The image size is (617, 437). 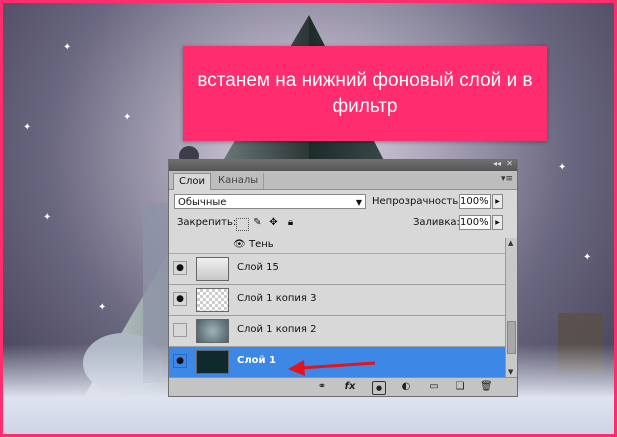 What do you see at coordinates (406, 387) in the screenshot?
I see `adjustment-icon: ◐` at bounding box center [406, 387].